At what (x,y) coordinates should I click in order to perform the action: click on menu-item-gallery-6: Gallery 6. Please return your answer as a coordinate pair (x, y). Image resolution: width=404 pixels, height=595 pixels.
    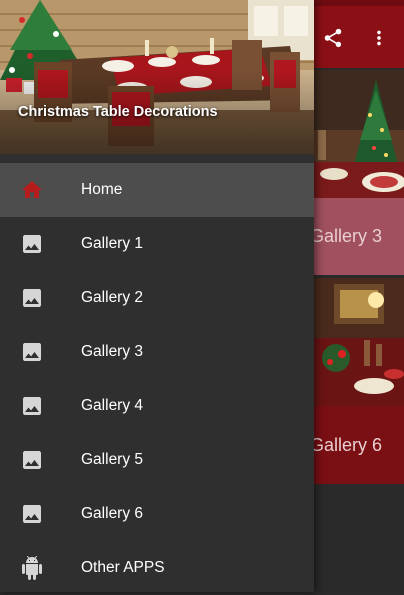
    Looking at the image, I should click on (157, 514).